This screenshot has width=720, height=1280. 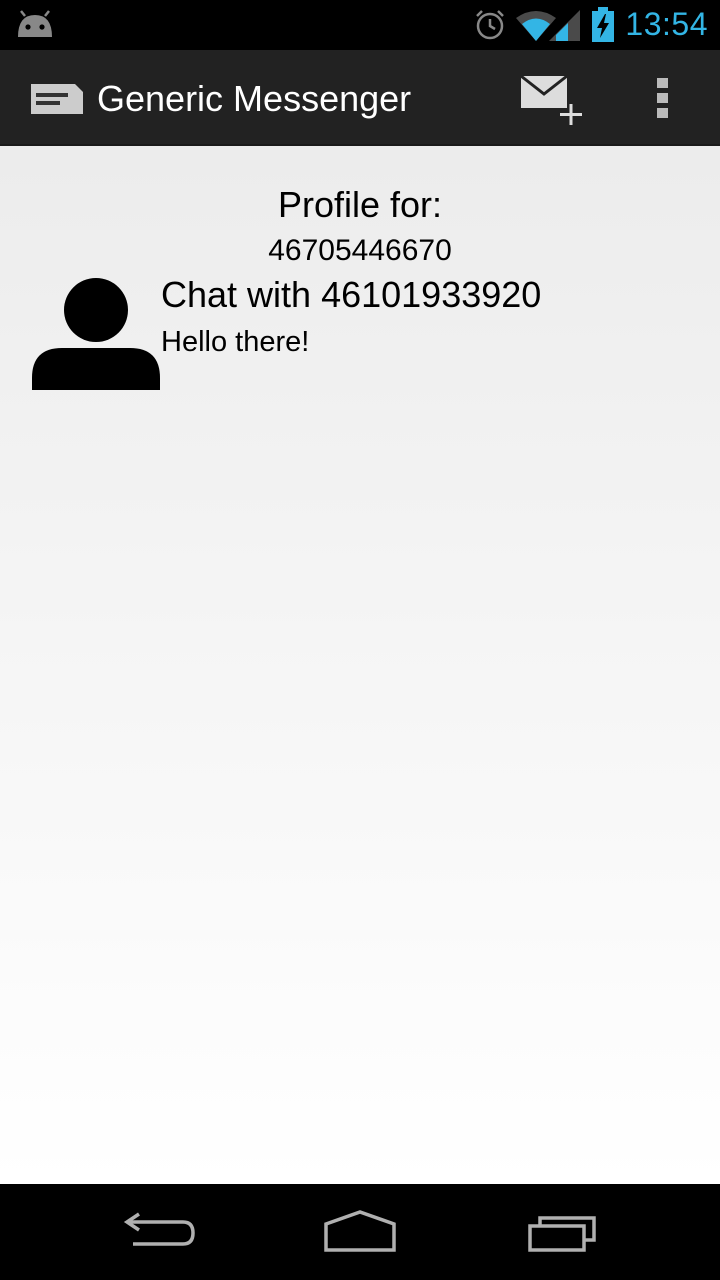 I want to click on profile-label: Profile for:, so click(x=360, y=204).